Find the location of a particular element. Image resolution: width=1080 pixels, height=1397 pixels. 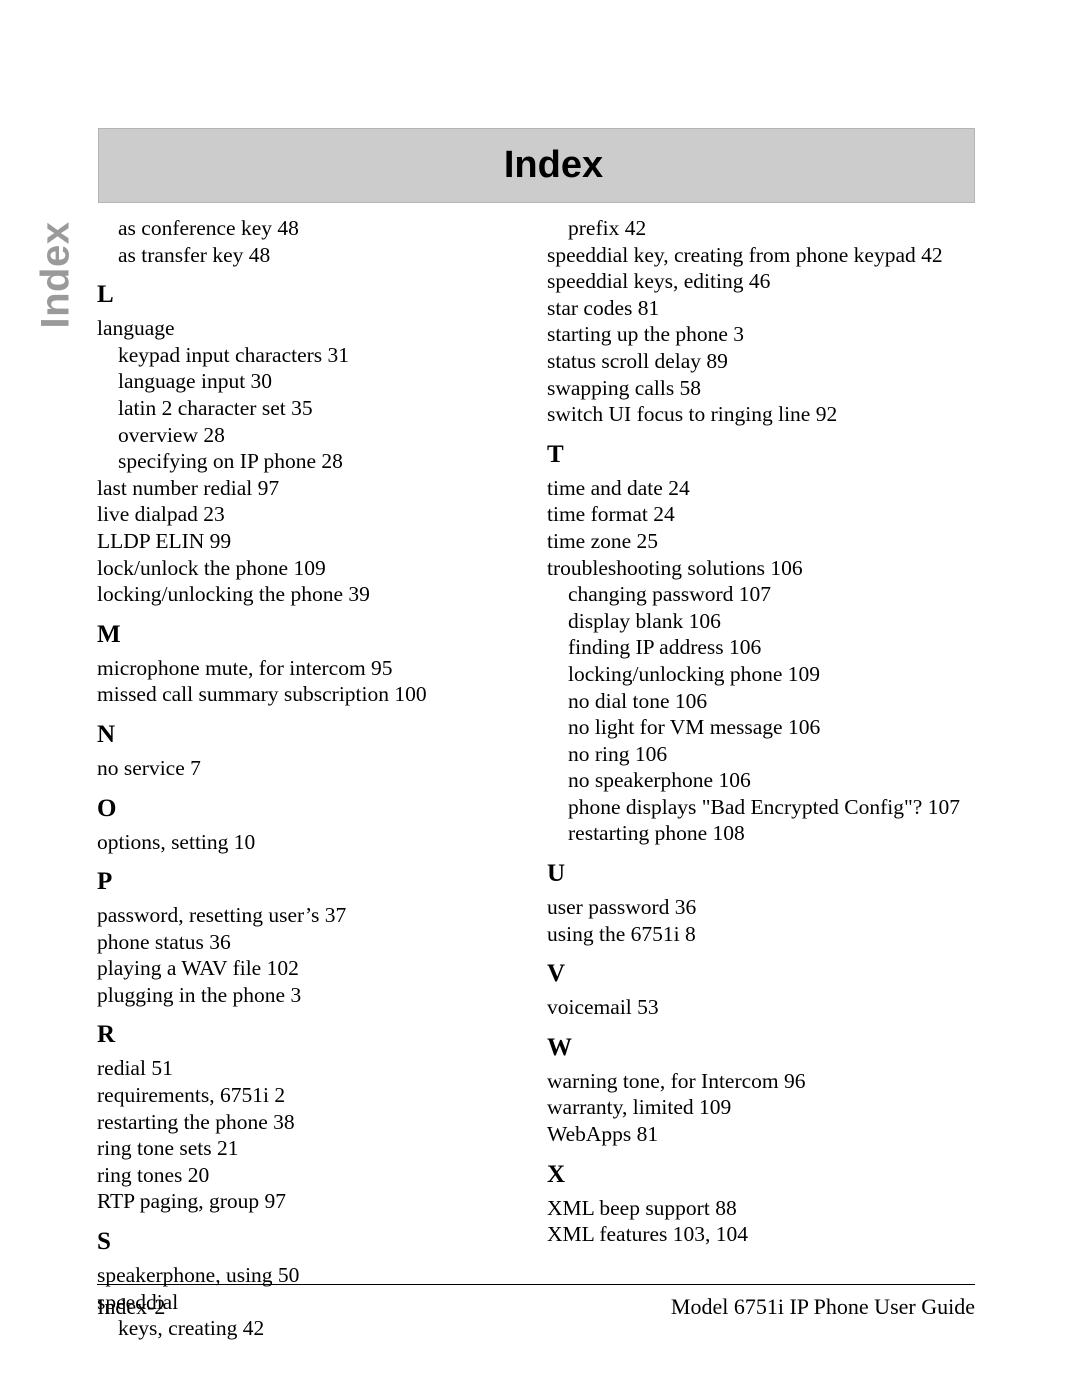

index-entry: star codes 81 is located at coordinates (603, 307).